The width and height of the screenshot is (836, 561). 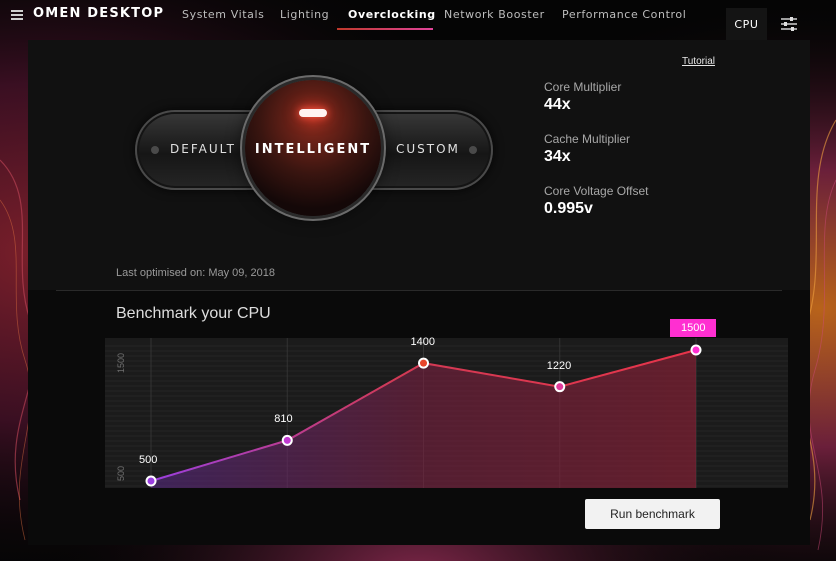 What do you see at coordinates (392, 14) in the screenshot?
I see `tab-overclocking: Overclocking` at bounding box center [392, 14].